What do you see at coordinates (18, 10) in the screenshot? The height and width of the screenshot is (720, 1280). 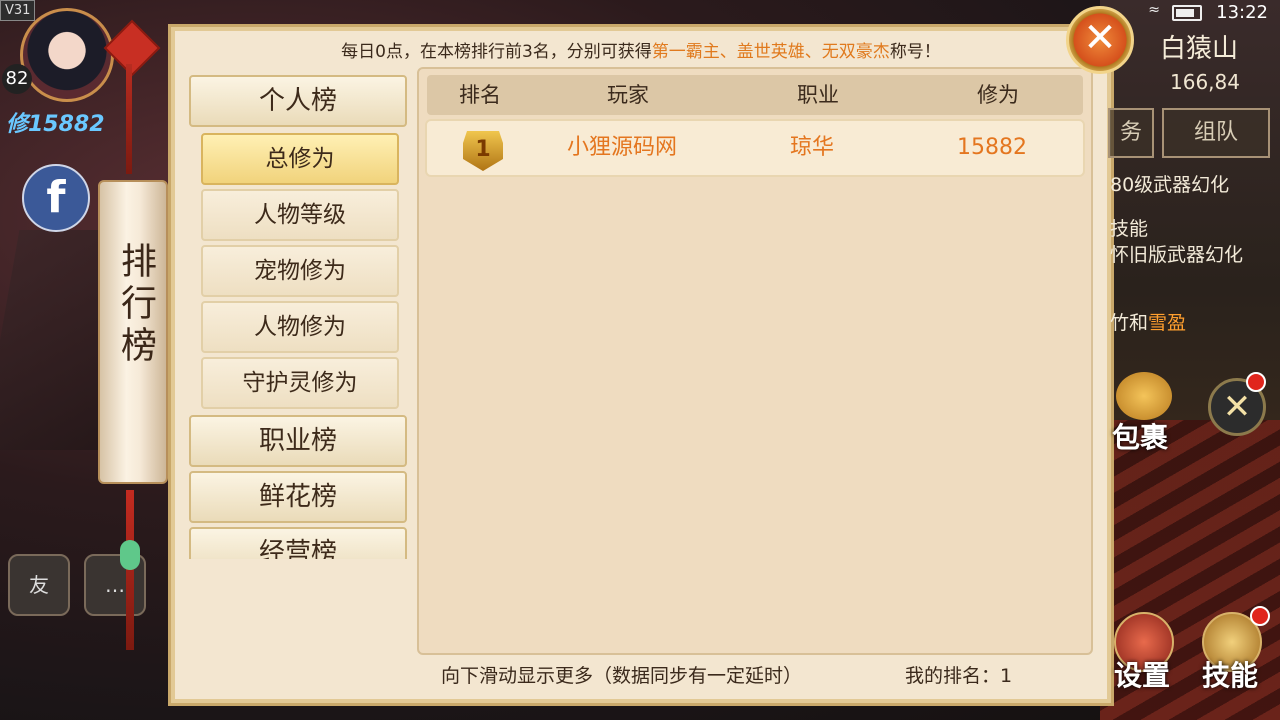 I see `version-badge: V31` at bounding box center [18, 10].